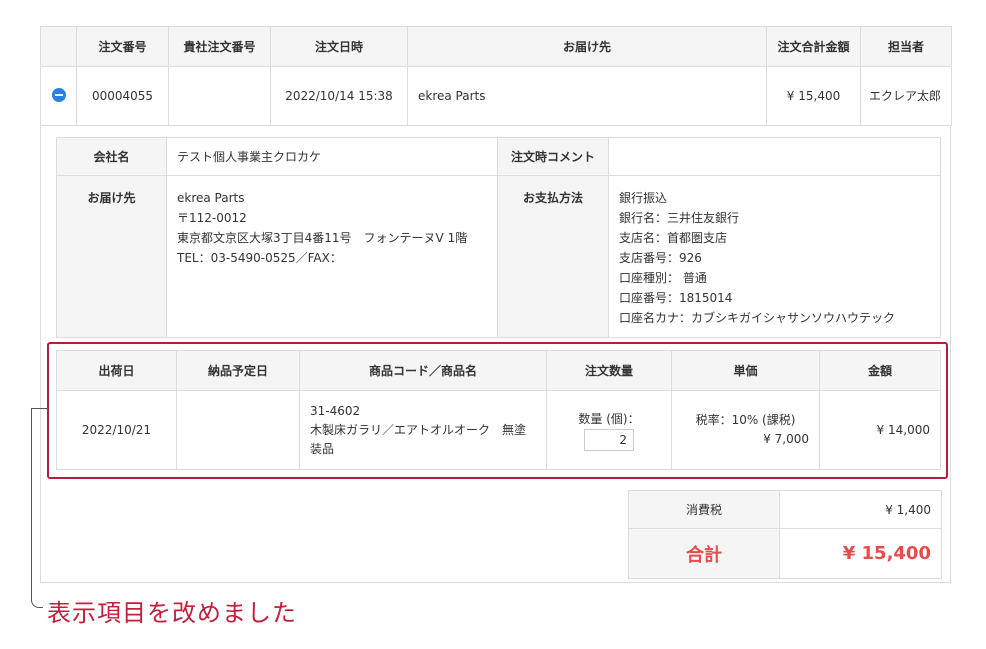 The width and height of the screenshot is (986, 649). Describe the element at coordinates (906, 46) in the screenshot. I see `header-staff: 担当者` at that location.